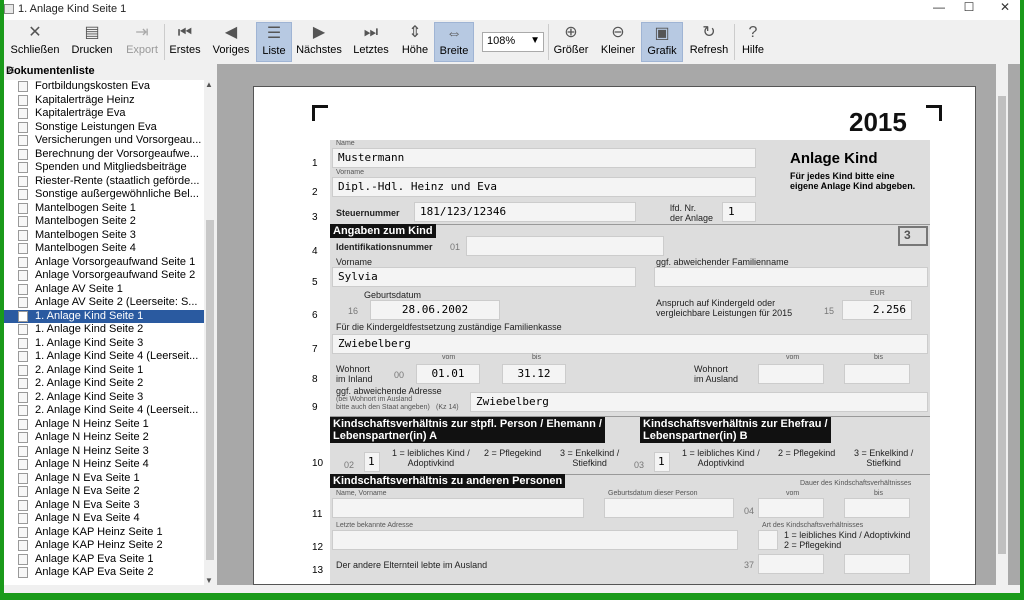 Image resolution: width=1024 pixels, height=600 pixels. Describe the element at coordinates (104, 545) in the screenshot. I see `list-item: Anlage KAP Heinz Seite 2` at that location.